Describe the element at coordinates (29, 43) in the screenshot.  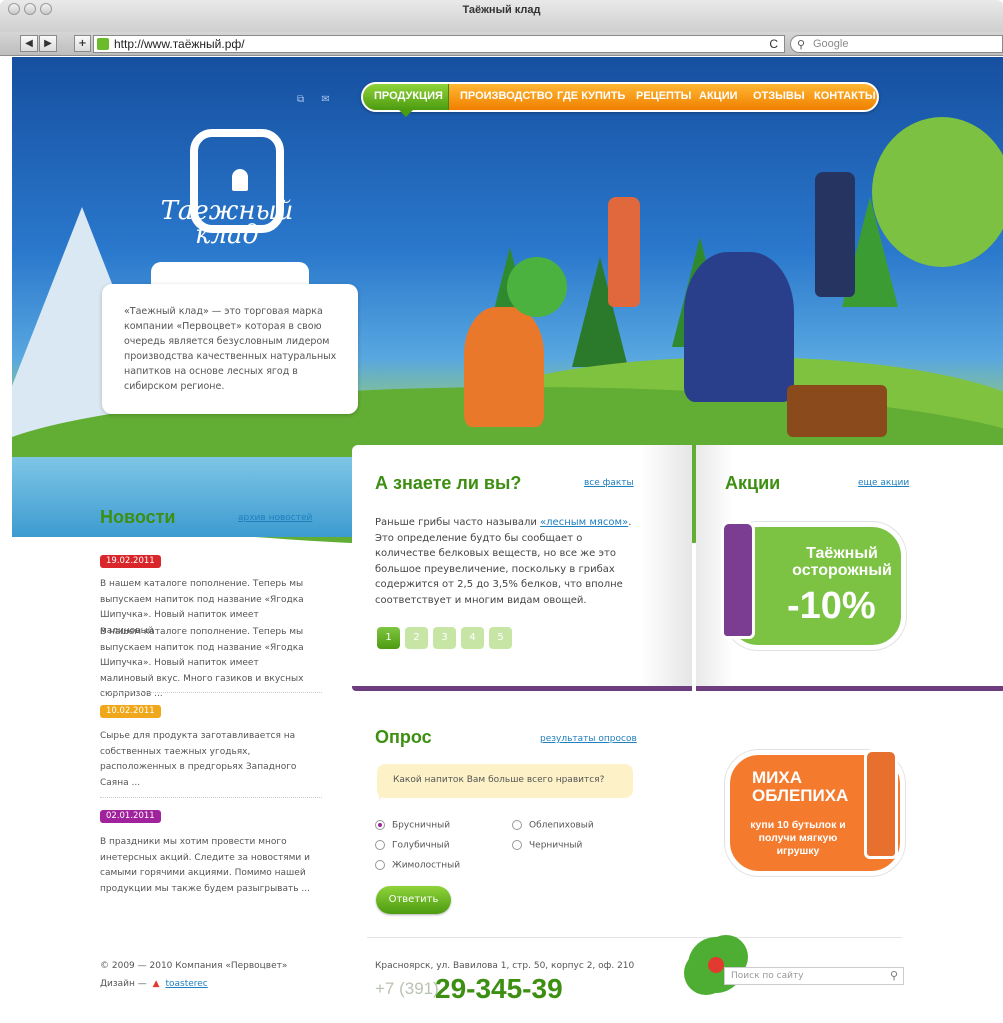
I see `back-button: ◀` at that location.